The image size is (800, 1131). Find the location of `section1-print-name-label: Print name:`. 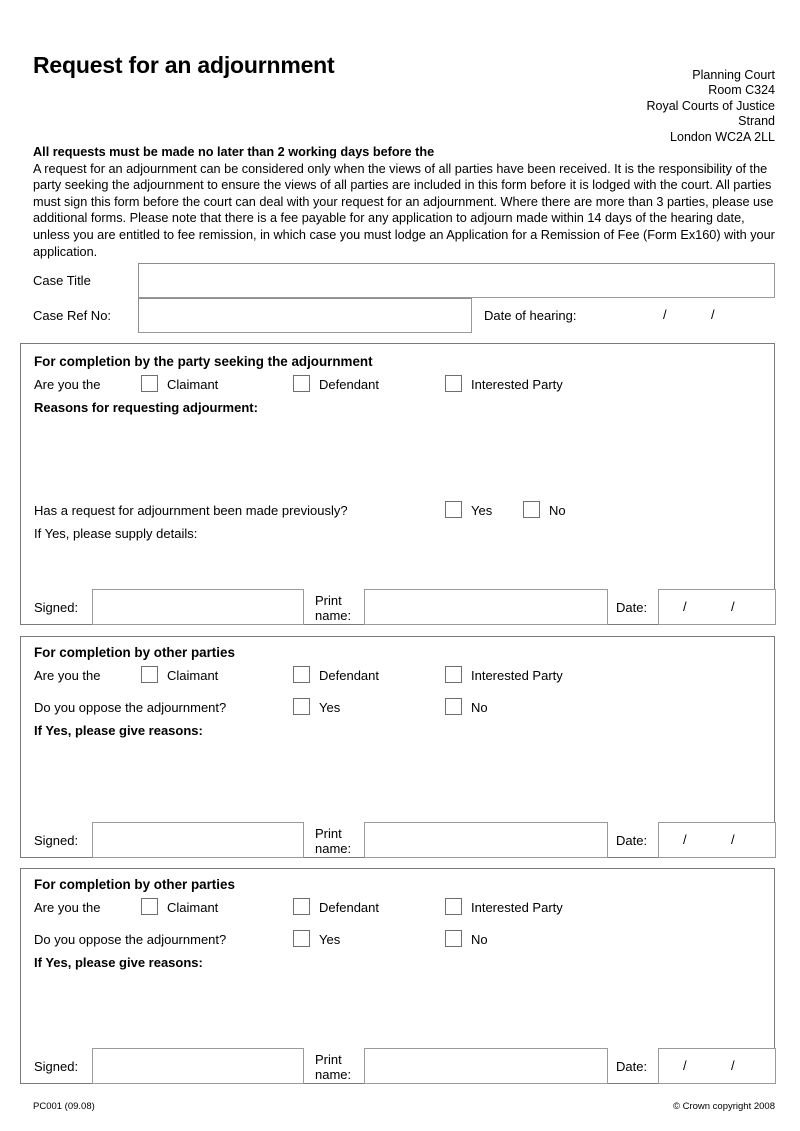

section1-print-name-label: Print name: is located at coordinates (333, 608).